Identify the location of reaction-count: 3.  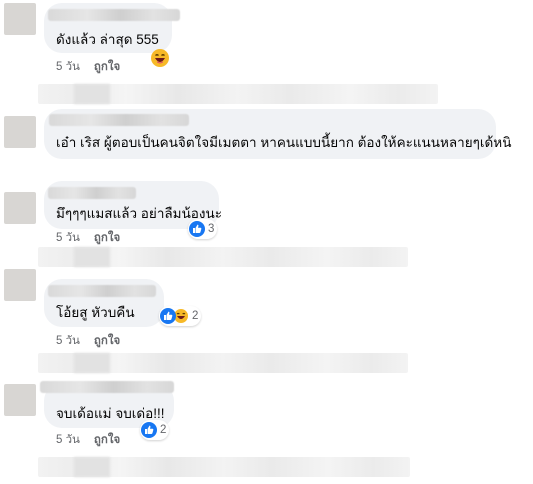
(211, 229).